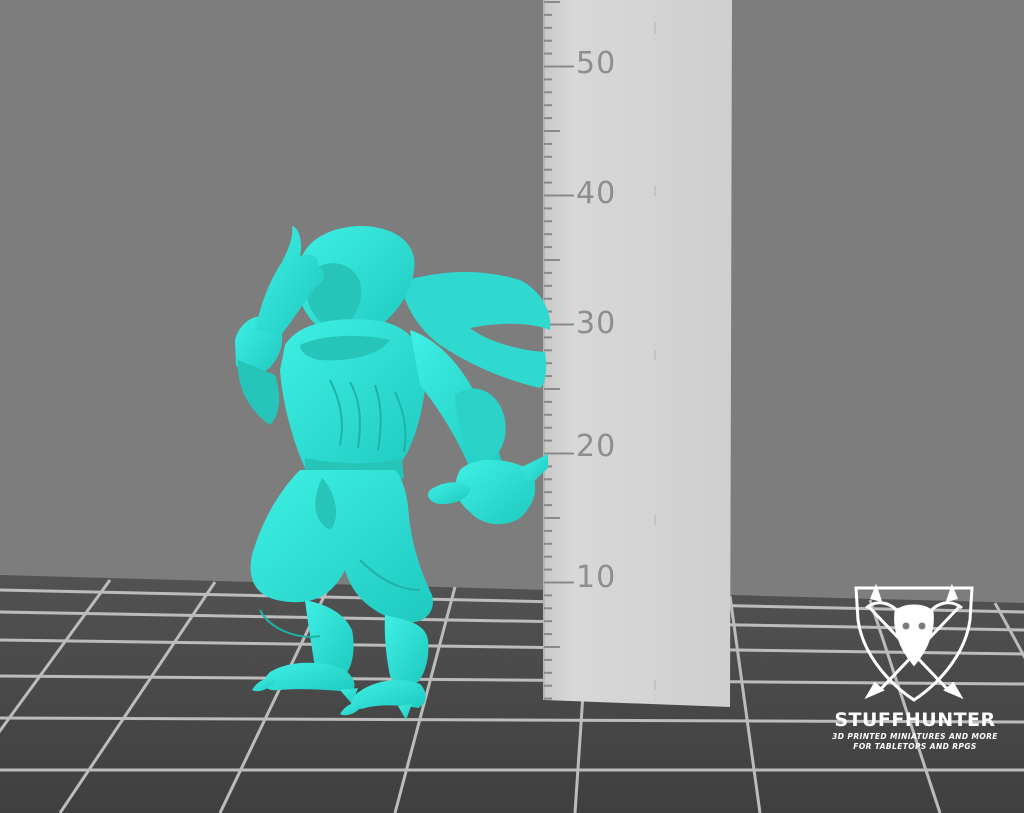 This screenshot has width=1024, height=813. What do you see at coordinates (915, 746) in the screenshot?
I see `watermark-tagline-2: FOR TABLETOPS AND RPGS` at bounding box center [915, 746].